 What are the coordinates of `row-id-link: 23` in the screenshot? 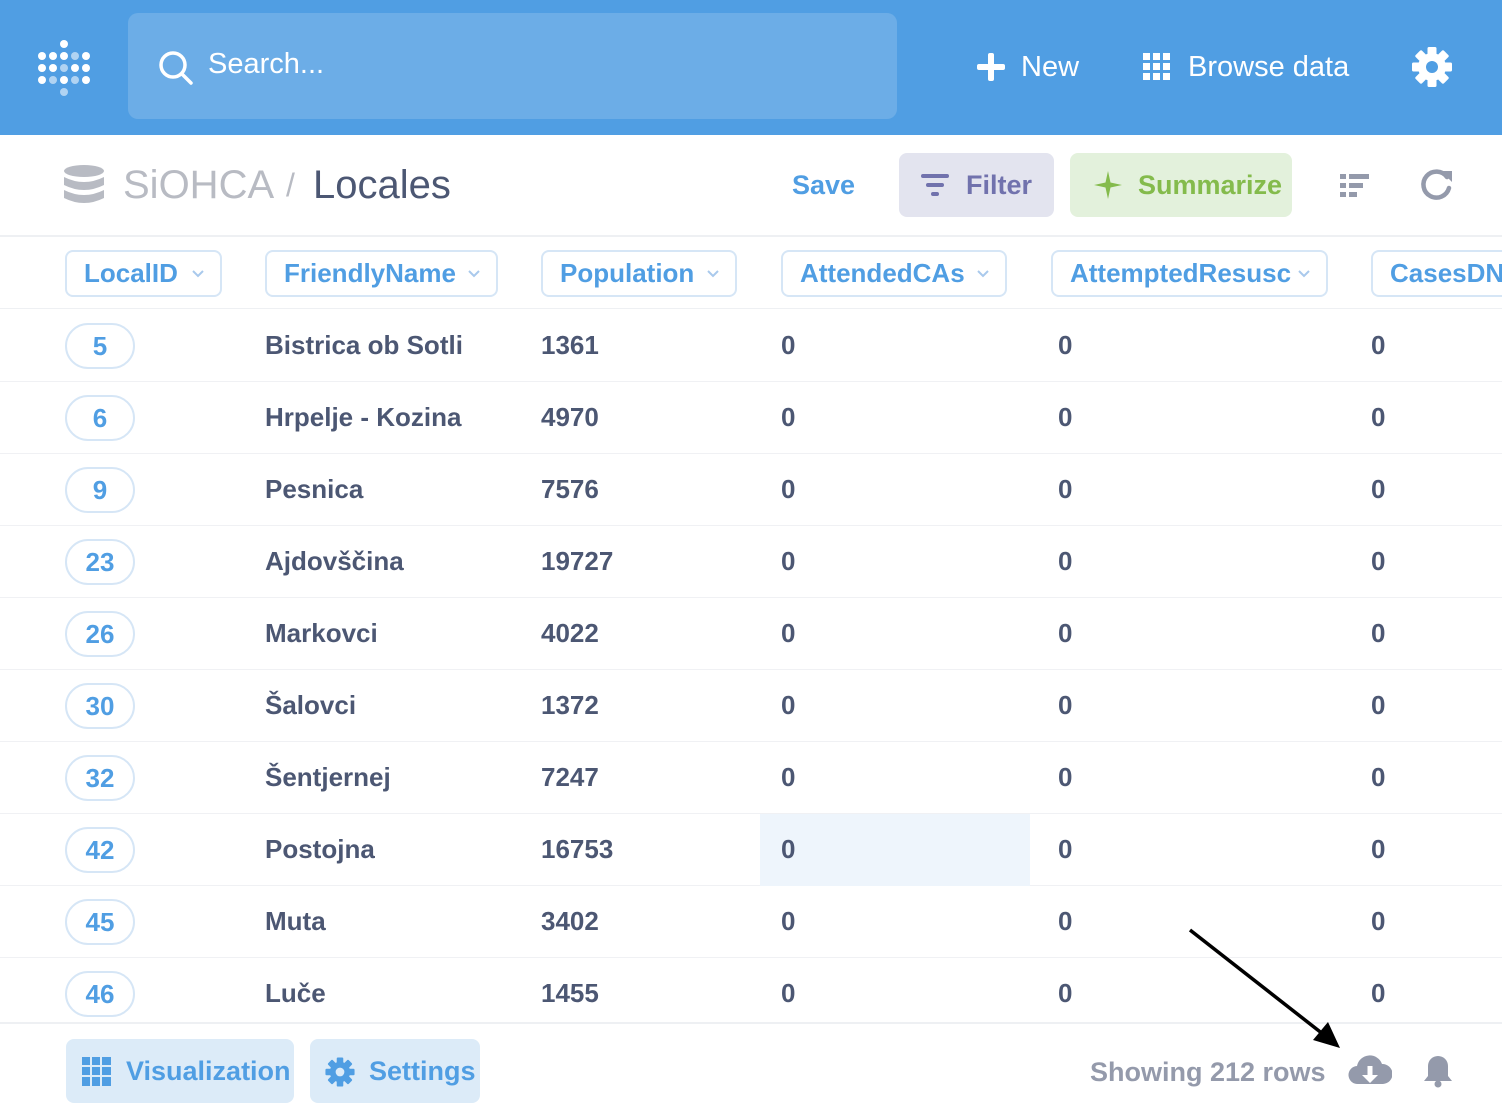 It's located at (100, 562).